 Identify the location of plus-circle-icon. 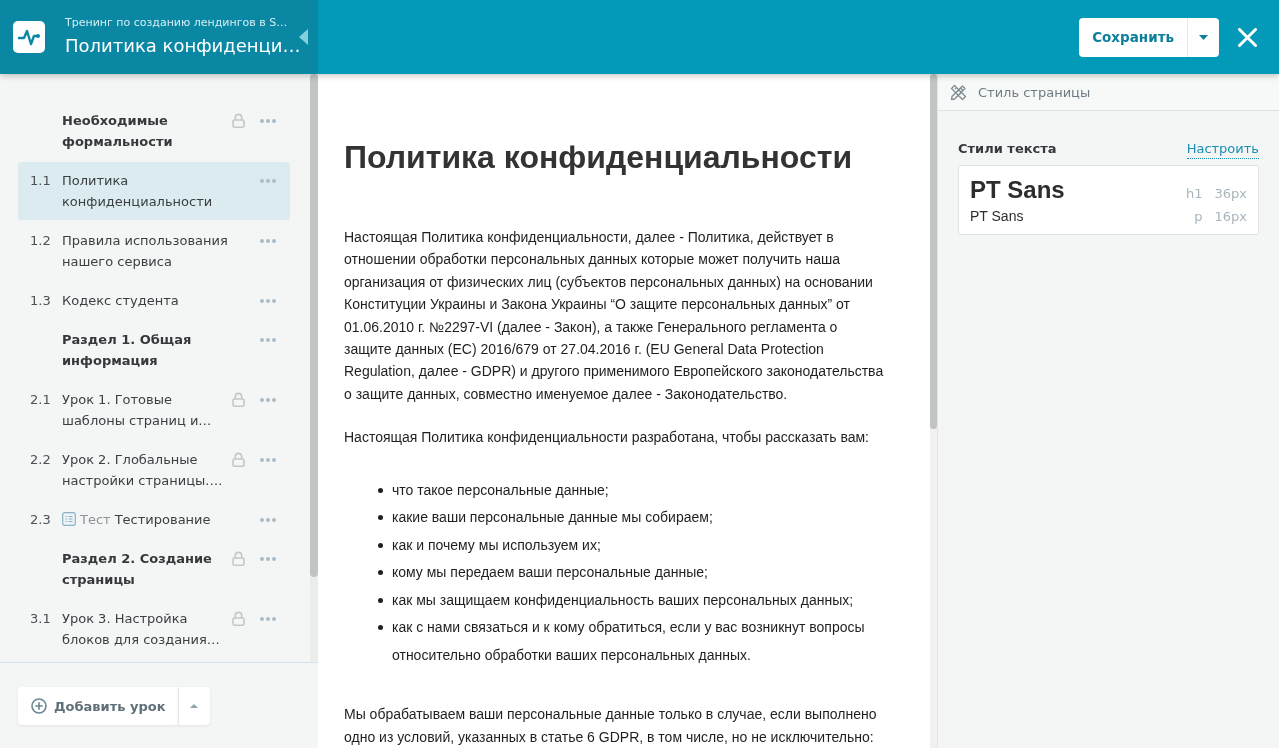
(39, 706).